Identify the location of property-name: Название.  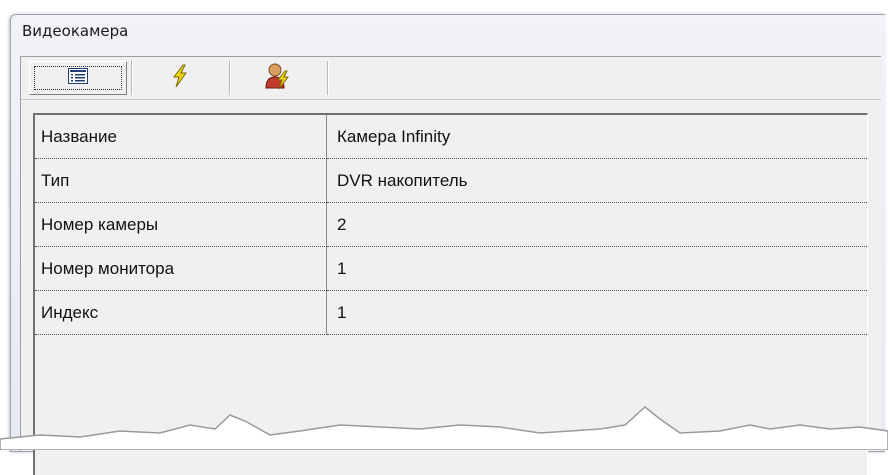
(181, 137).